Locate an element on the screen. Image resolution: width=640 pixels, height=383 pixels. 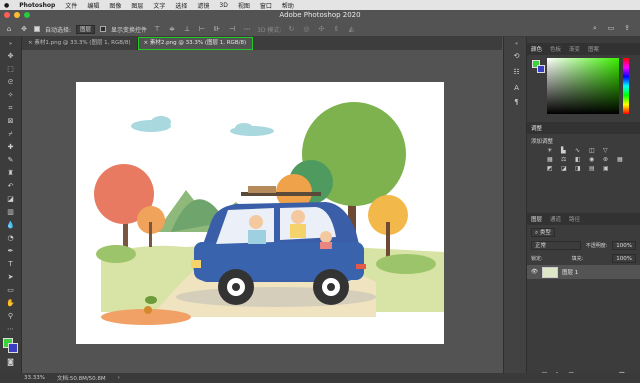
menu-file: 文件 is located at coordinates (71, 5).